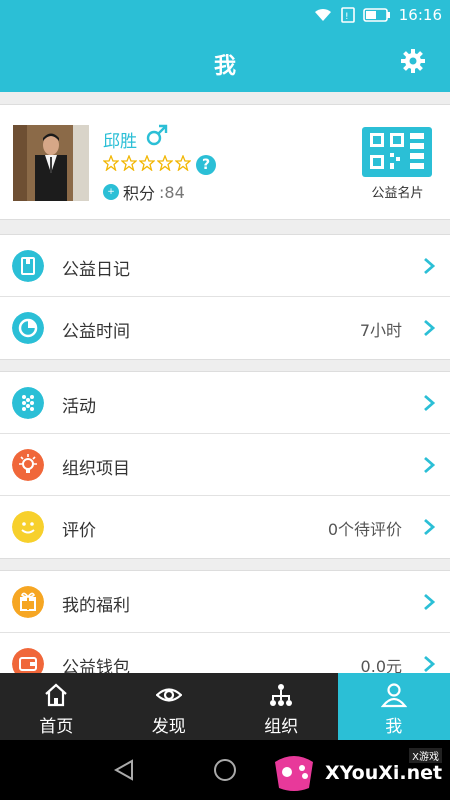  I want to click on tab-discover: 发现, so click(169, 706).